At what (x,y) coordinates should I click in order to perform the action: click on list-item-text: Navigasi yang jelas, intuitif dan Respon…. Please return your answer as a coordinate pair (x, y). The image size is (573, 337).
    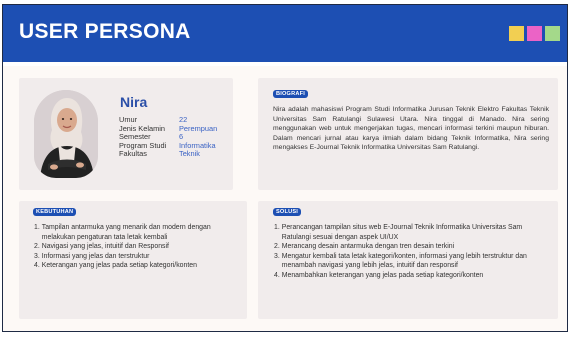
    Looking at the image, I should click on (105, 247).